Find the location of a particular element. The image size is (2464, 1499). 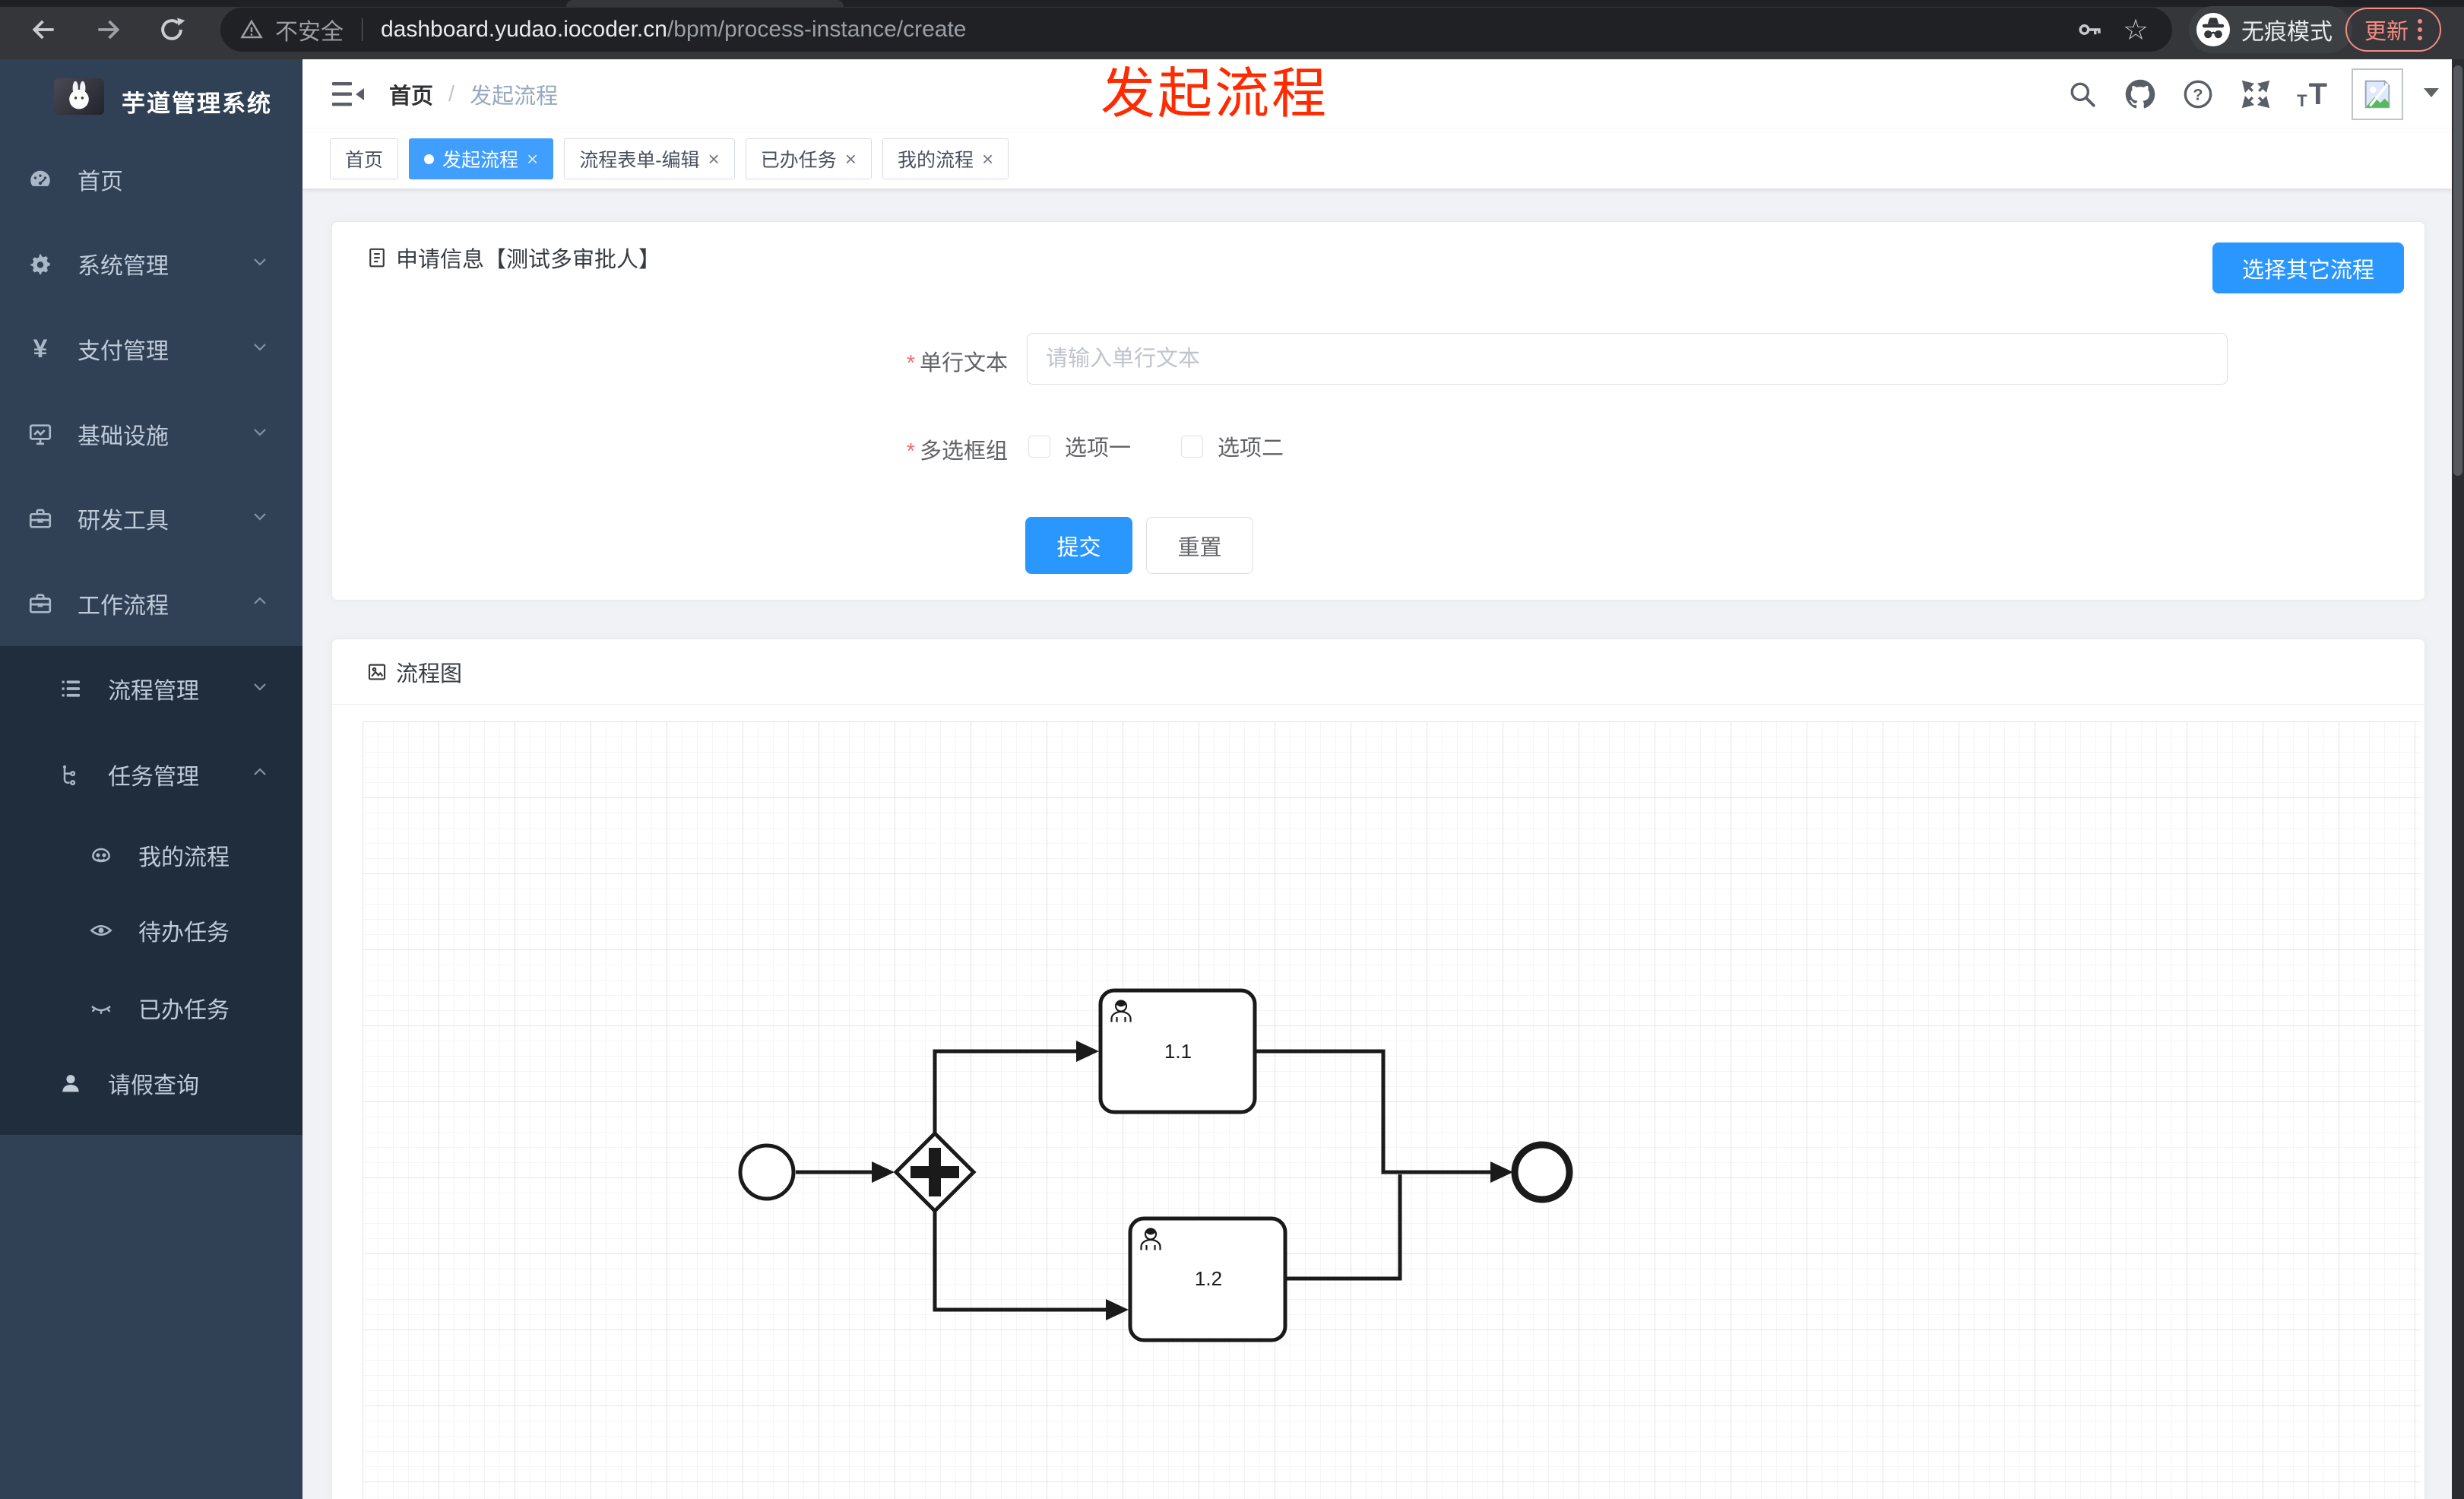

sidebar-item-label: 我的流程 is located at coordinates (184, 858).